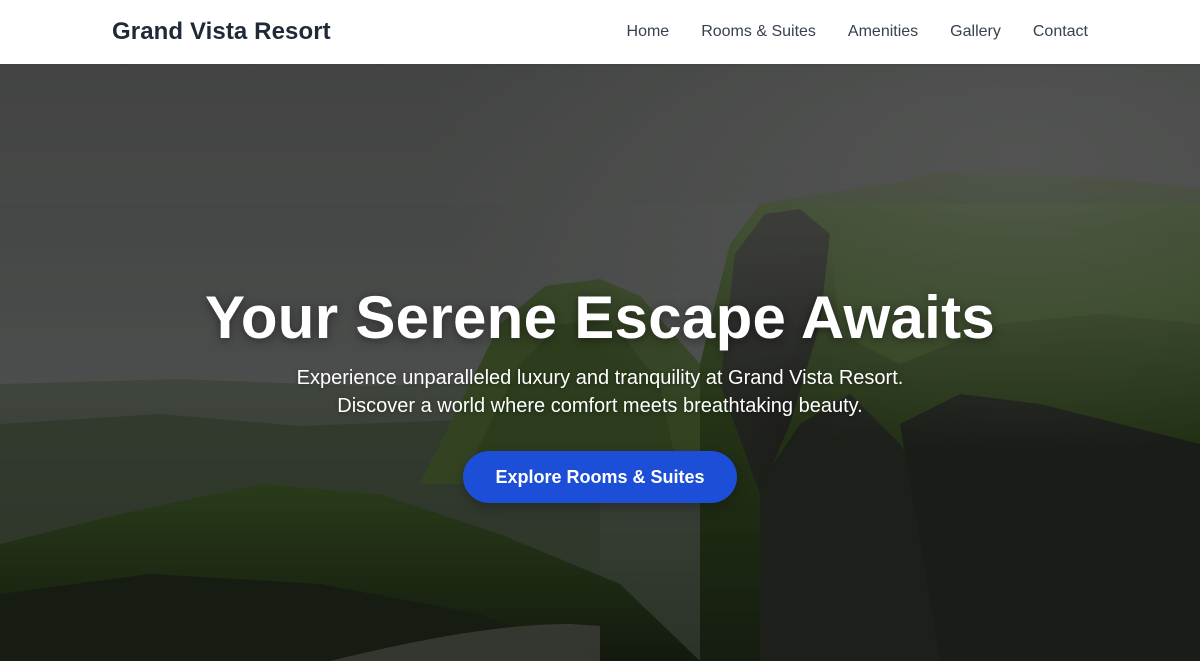 Image resolution: width=1200 pixels, height=661 pixels. What do you see at coordinates (221, 32) in the screenshot?
I see `brand-logo-text: Grand Vista Resort` at bounding box center [221, 32].